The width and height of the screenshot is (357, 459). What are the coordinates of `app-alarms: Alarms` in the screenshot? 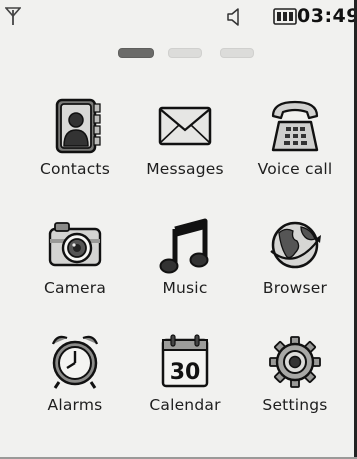 It's located at (75, 380).